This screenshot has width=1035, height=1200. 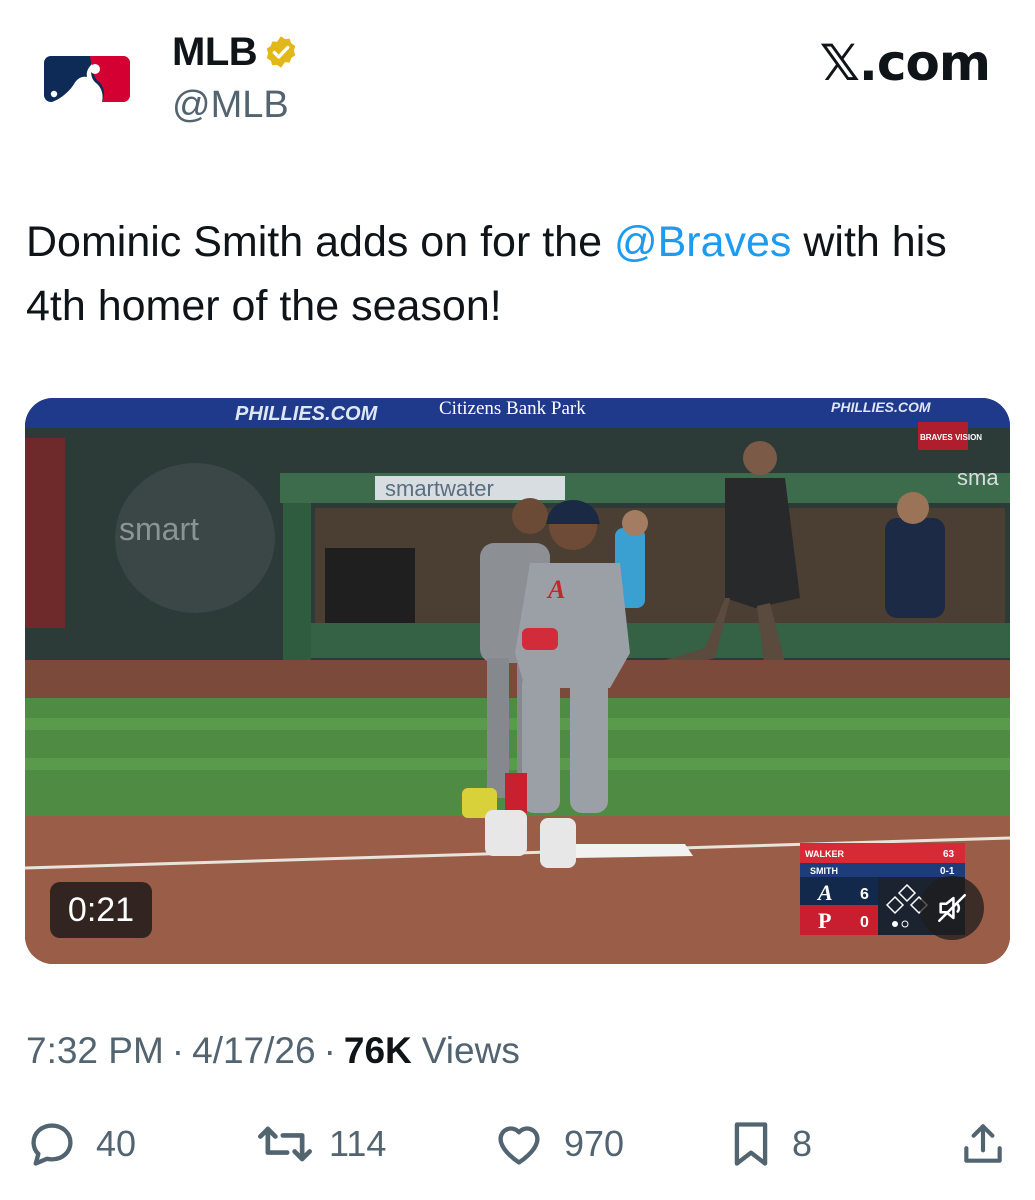 I want to click on svg-text: PHILLIES.COM, so click(x=881, y=407).